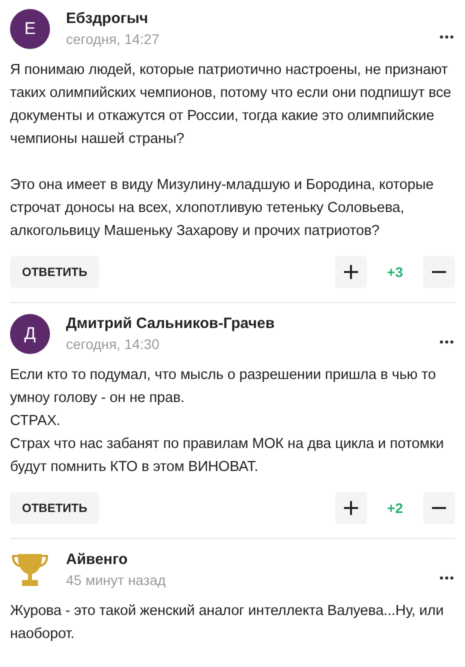  What do you see at coordinates (171, 324) in the screenshot?
I see `author-name: Дмитрий Сальников-Грачев` at bounding box center [171, 324].